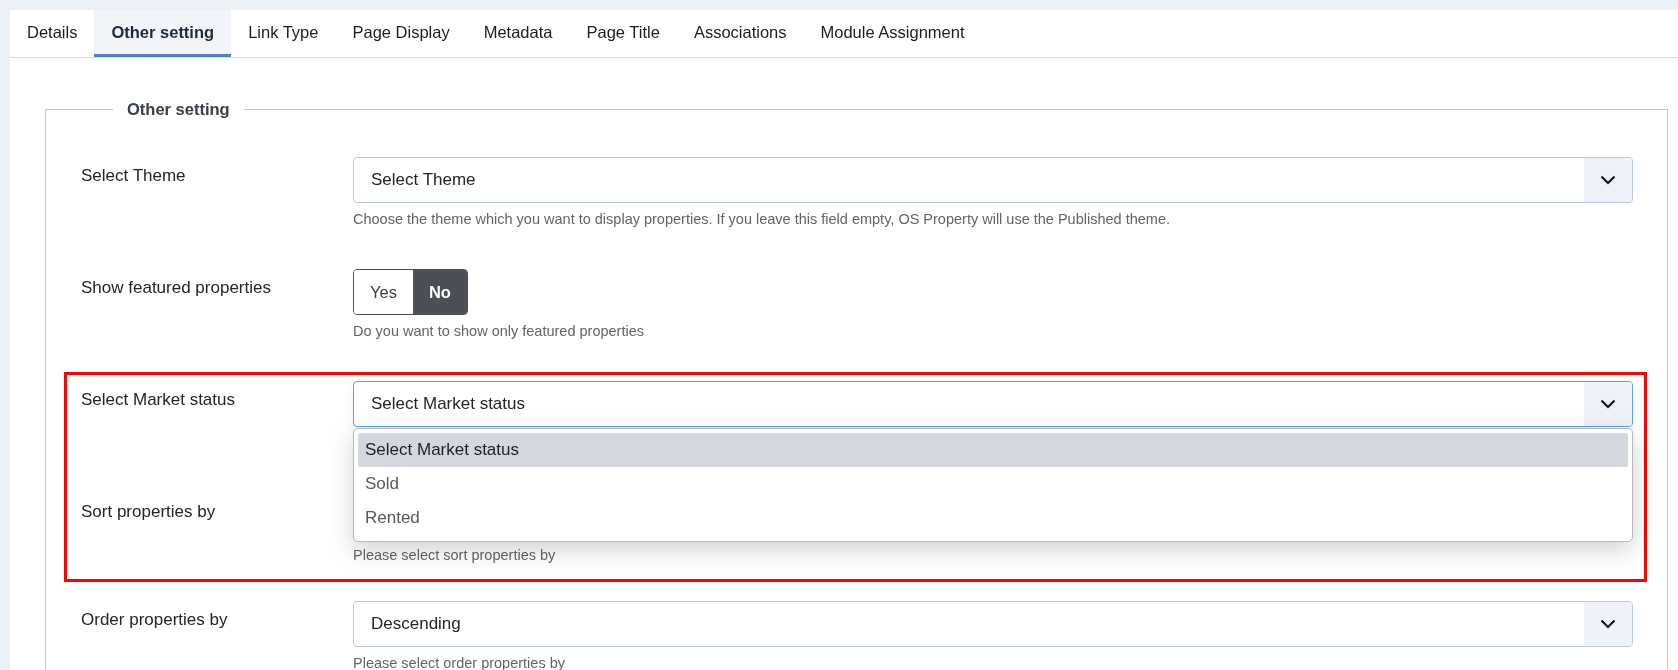 The width and height of the screenshot is (1678, 670). Describe the element at coordinates (993, 624) in the screenshot. I see `select-field: Descending` at that location.